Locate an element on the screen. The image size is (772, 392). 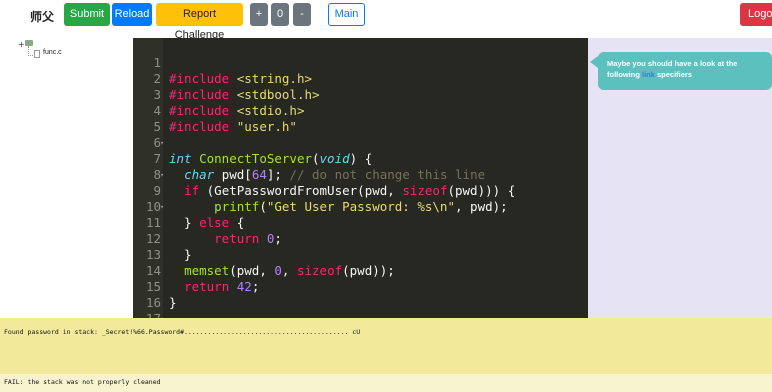
zoom-level-button: 0 is located at coordinates (280, 14).